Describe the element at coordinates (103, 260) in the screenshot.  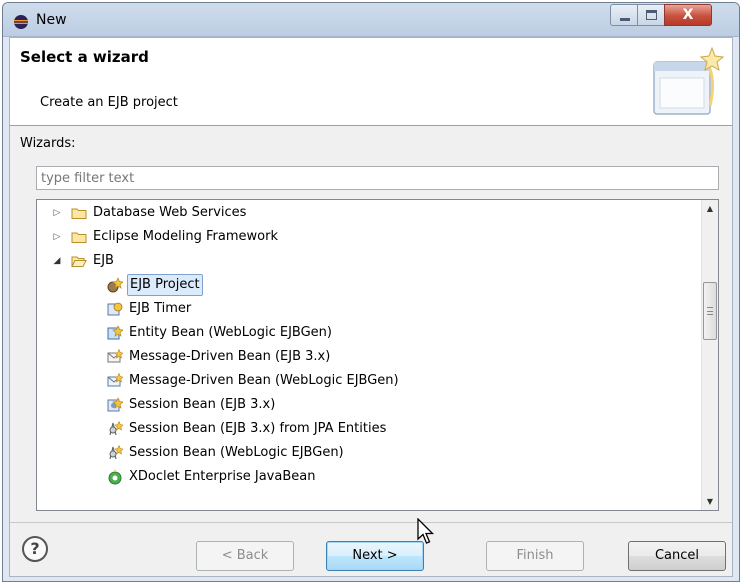
I see `tree-item-label: EJB` at that location.